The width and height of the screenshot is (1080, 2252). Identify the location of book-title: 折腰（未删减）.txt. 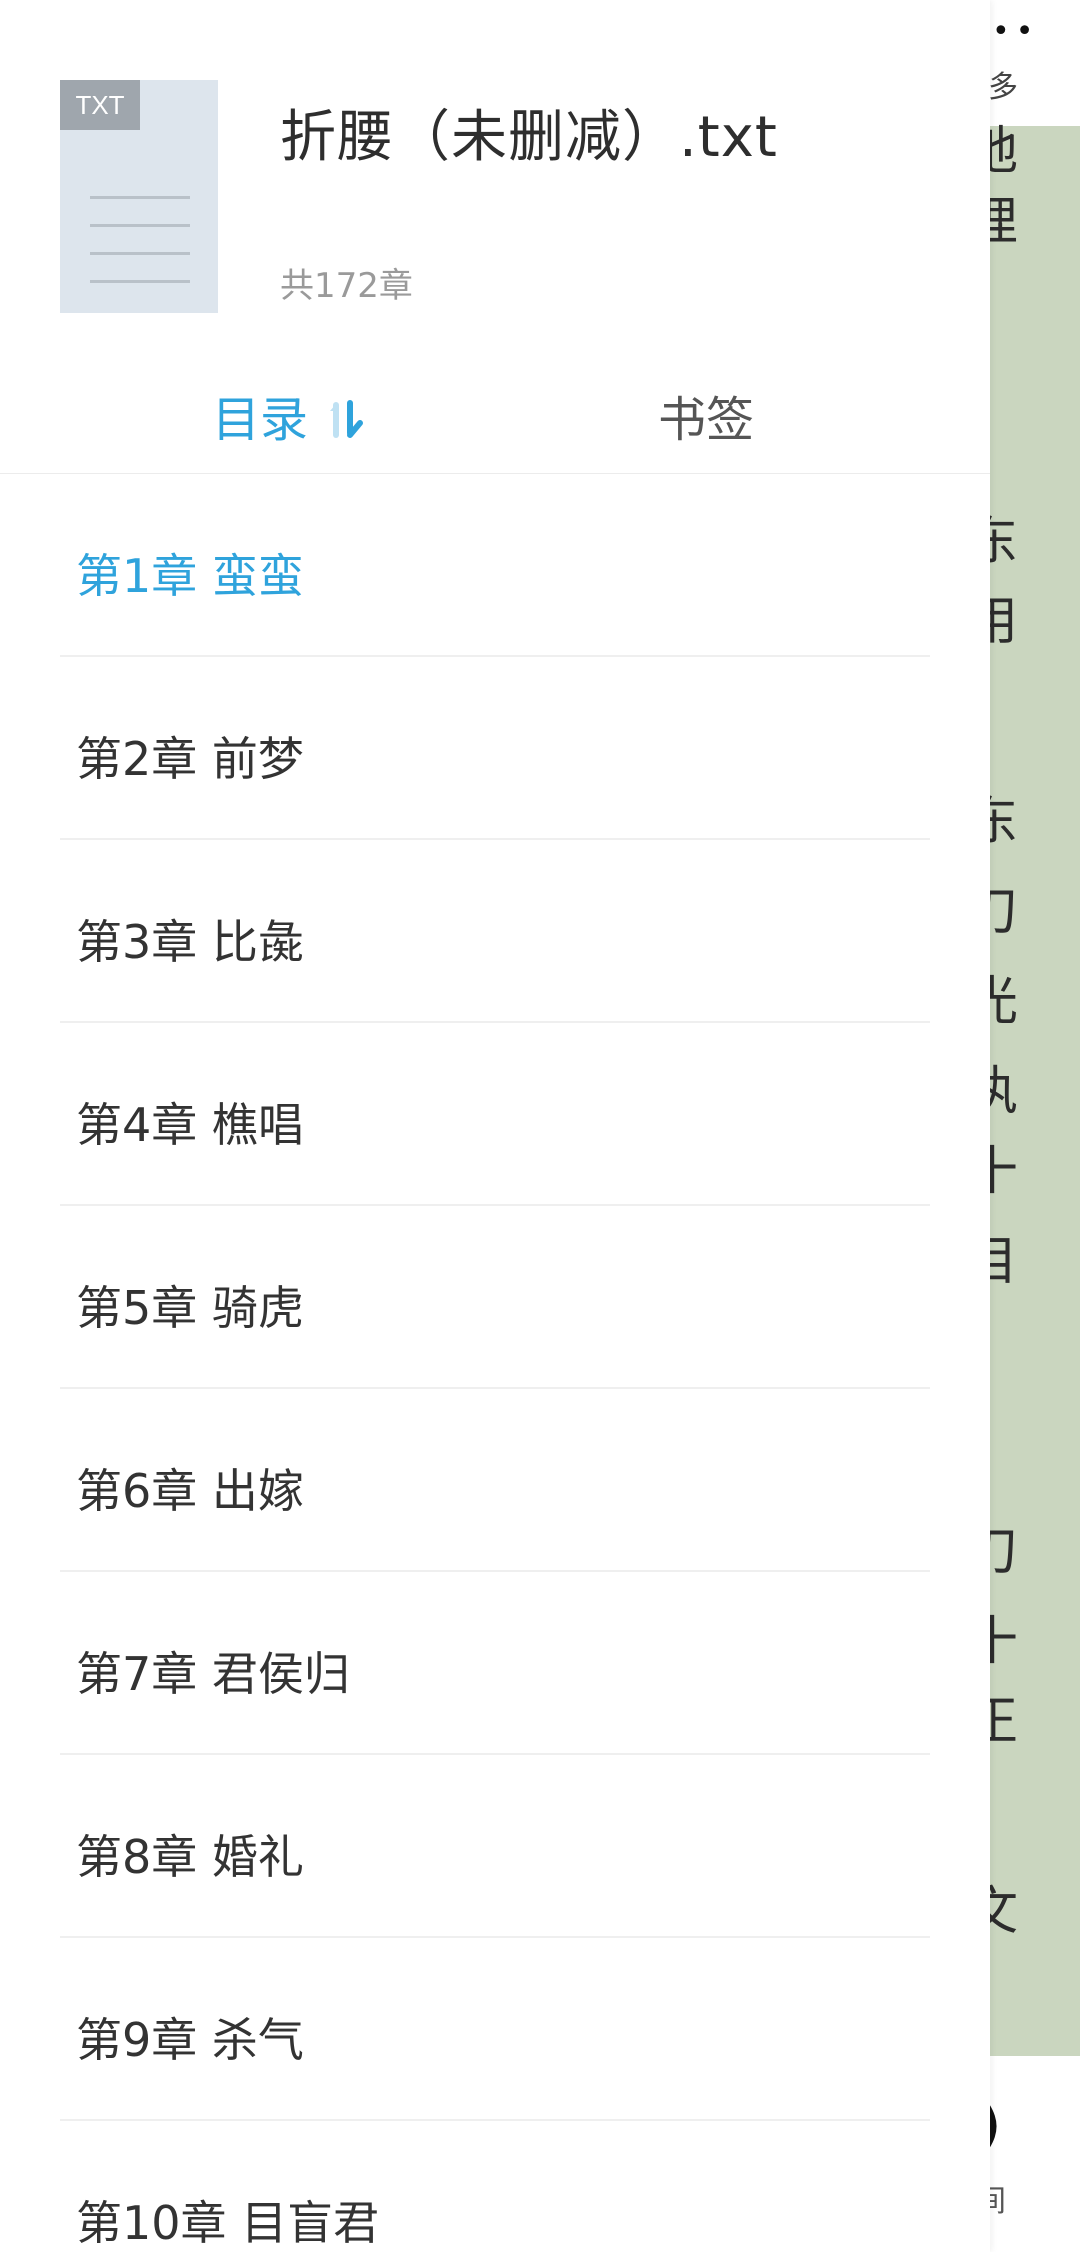
(529, 137).